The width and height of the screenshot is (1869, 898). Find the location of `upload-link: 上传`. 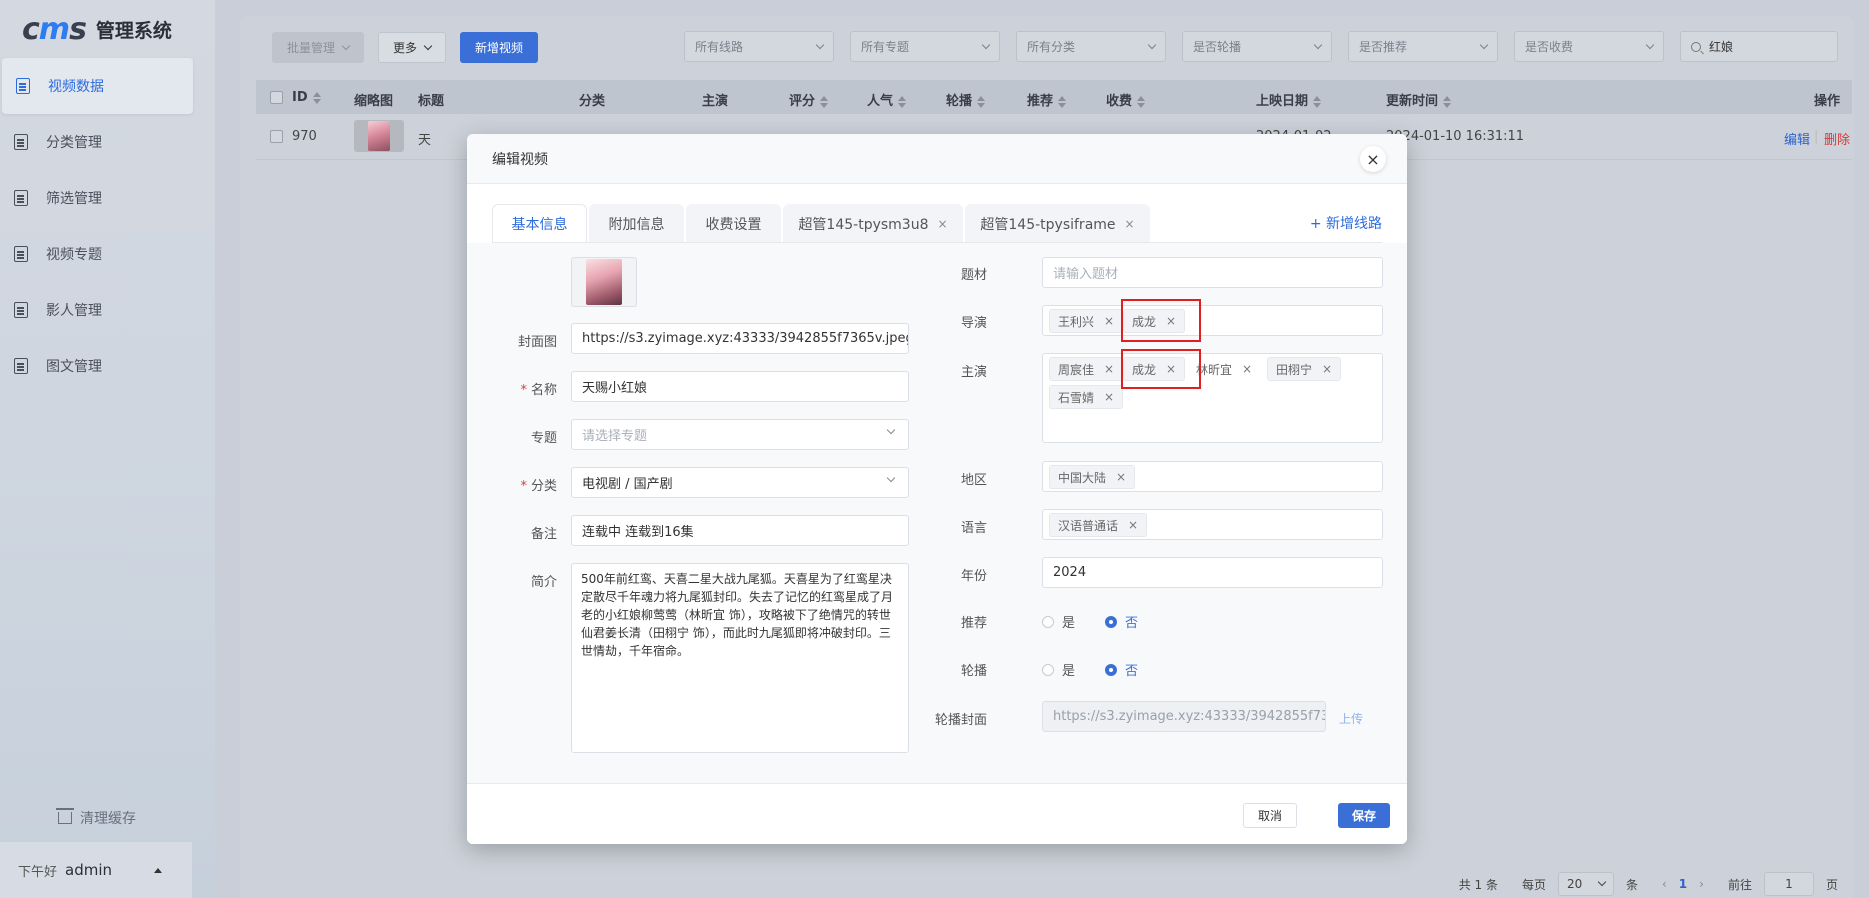

upload-link: 上传 is located at coordinates (1351, 718).